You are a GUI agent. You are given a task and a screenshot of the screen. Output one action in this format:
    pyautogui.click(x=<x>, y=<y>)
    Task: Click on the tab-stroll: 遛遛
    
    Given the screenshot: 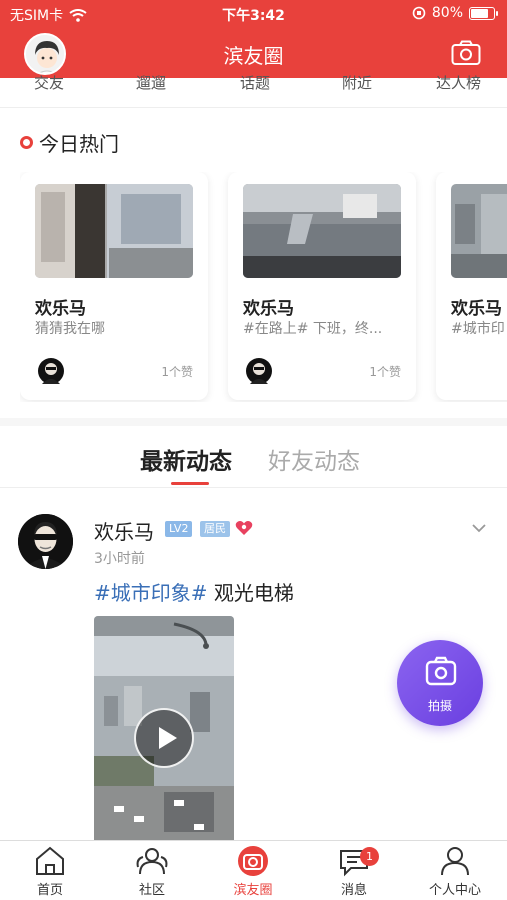 What is the action you would take?
    pyautogui.click(x=151, y=82)
    